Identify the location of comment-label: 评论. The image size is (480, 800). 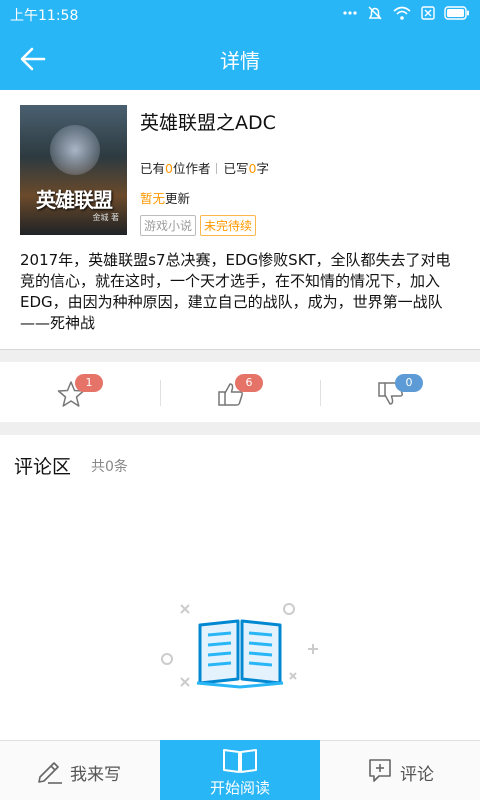
(417, 775).